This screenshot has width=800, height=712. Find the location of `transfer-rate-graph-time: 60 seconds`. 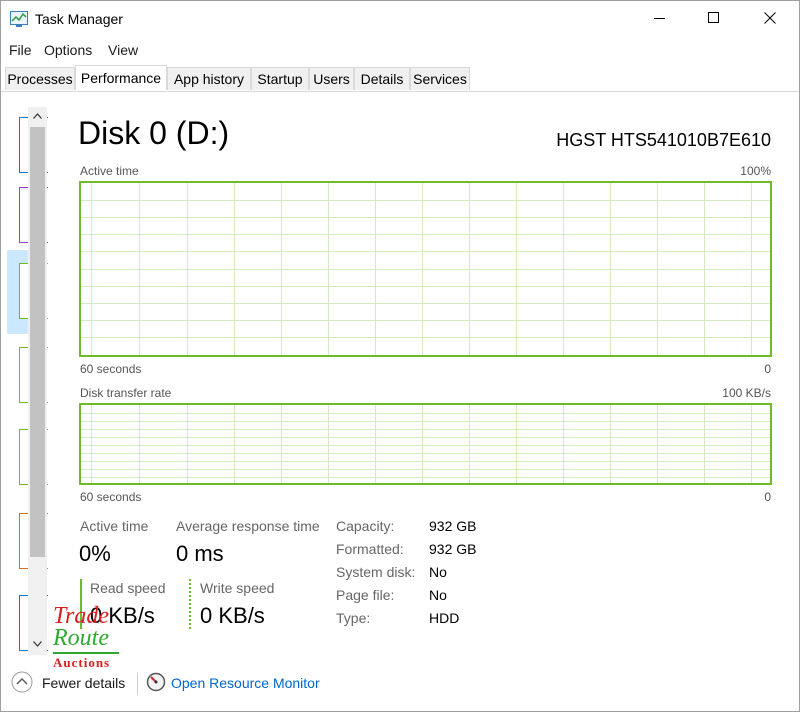

transfer-rate-graph-time: 60 seconds is located at coordinates (111, 497).